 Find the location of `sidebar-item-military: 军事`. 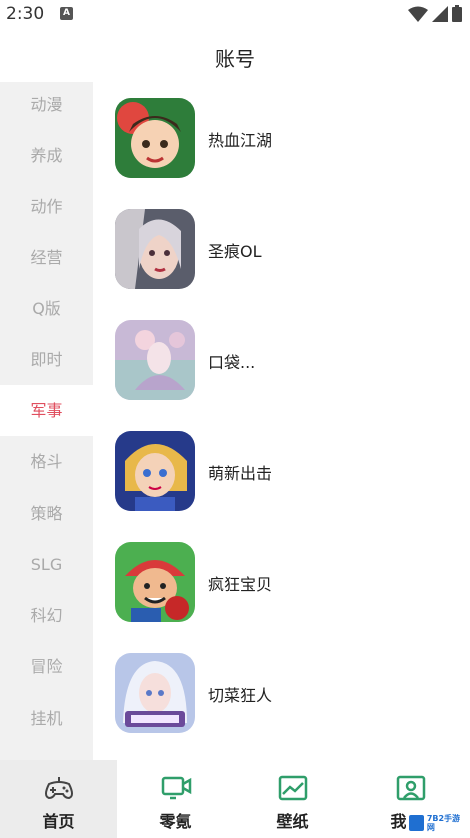

sidebar-item-military: 军事 is located at coordinates (46, 410).